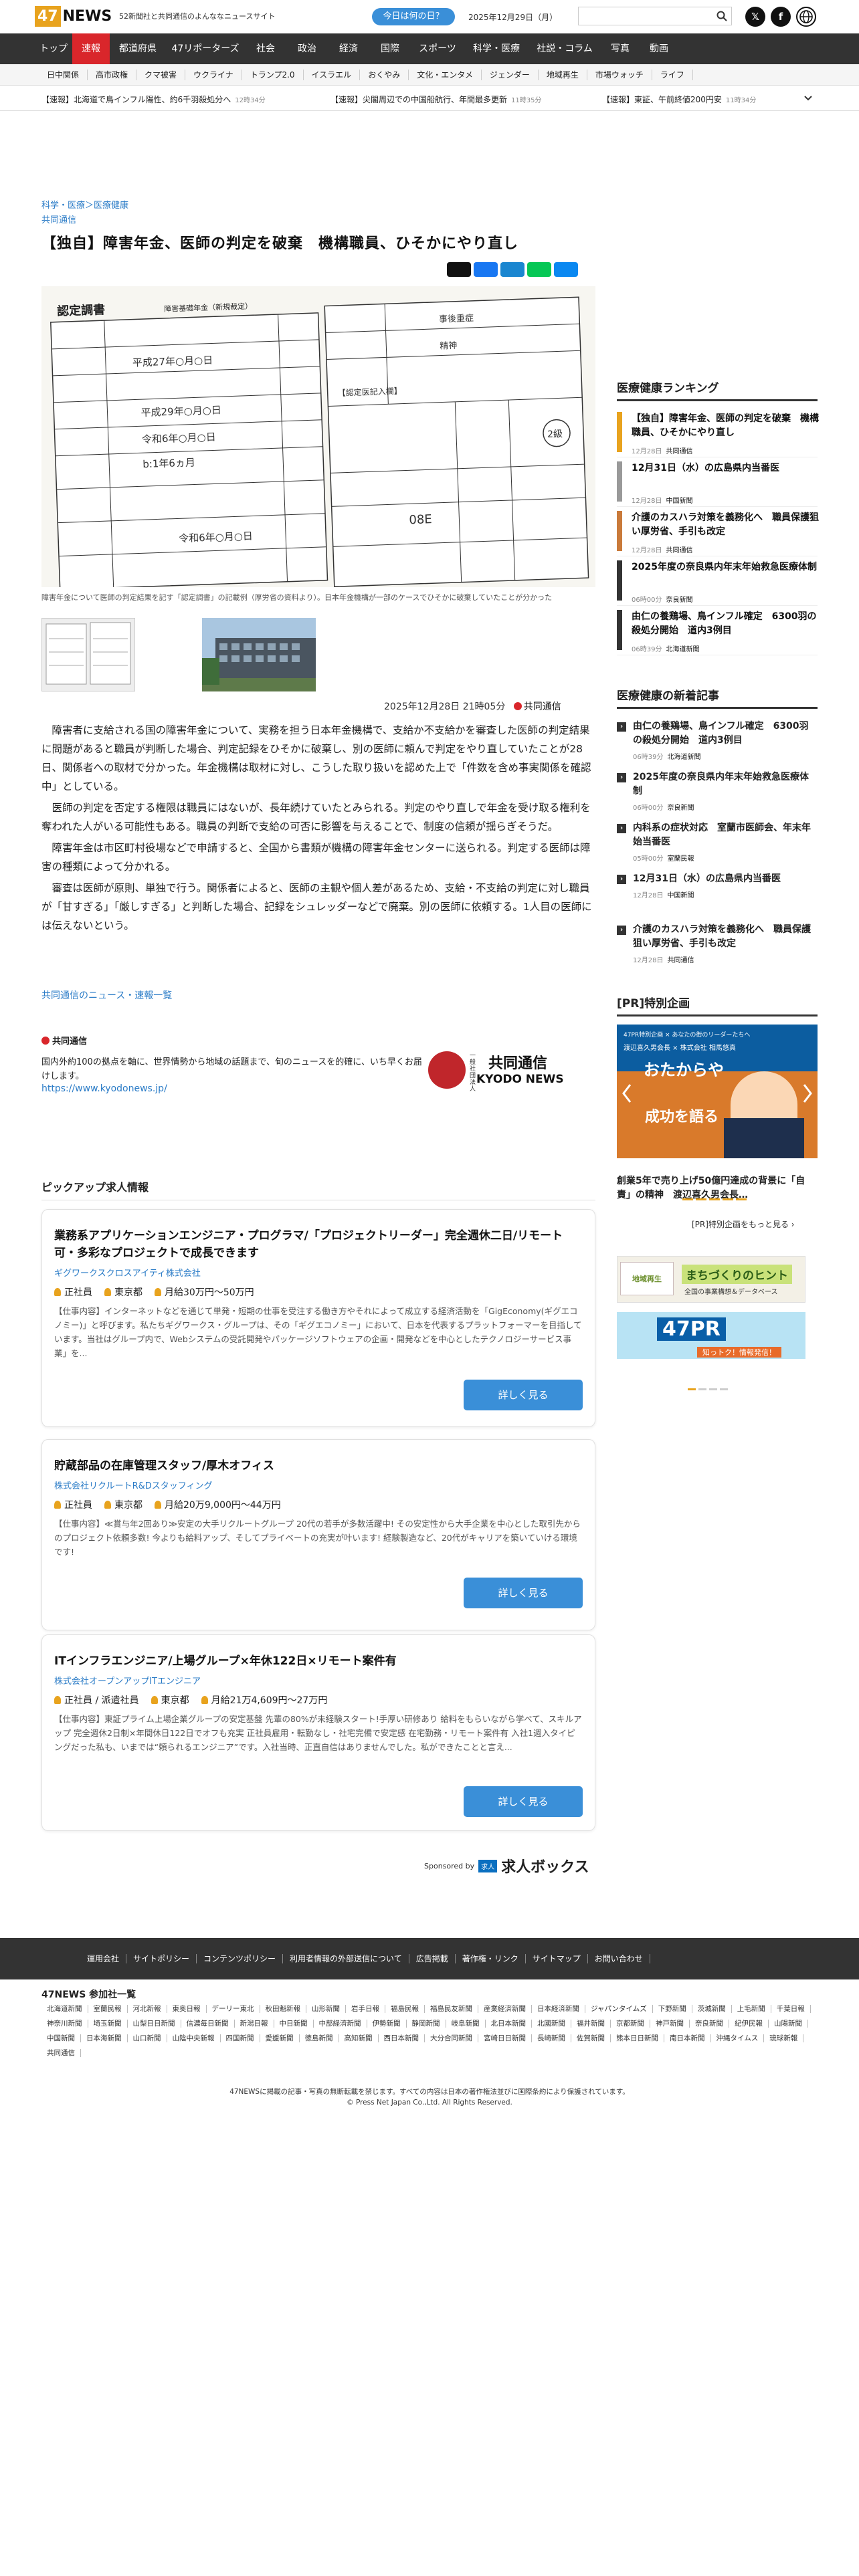 The image size is (859, 2576). Describe the element at coordinates (557, 1959) in the screenshot. I see `footer-link: サイトマップ` at that location.